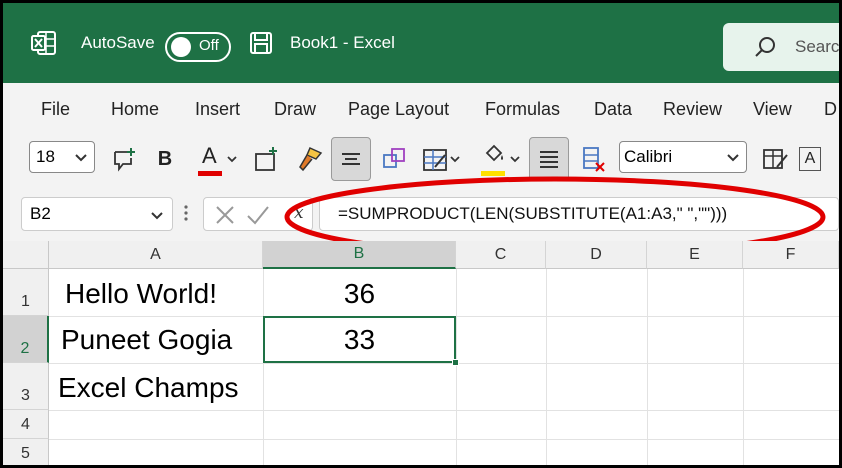  Describe the element at coordinates (266, 159) in the screenshot. I see `insert-cells-icon` at that location.